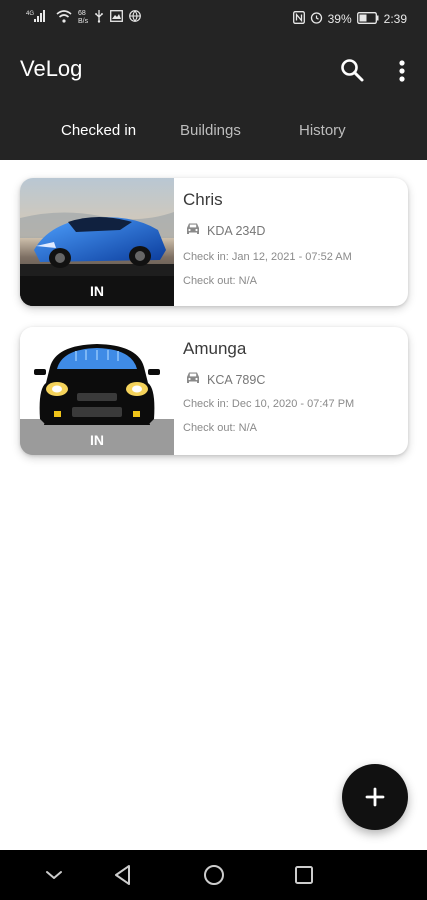 The height and width of the screenshot is (900, 427). I want to click on back-triangle-icon, so click(124, 878).